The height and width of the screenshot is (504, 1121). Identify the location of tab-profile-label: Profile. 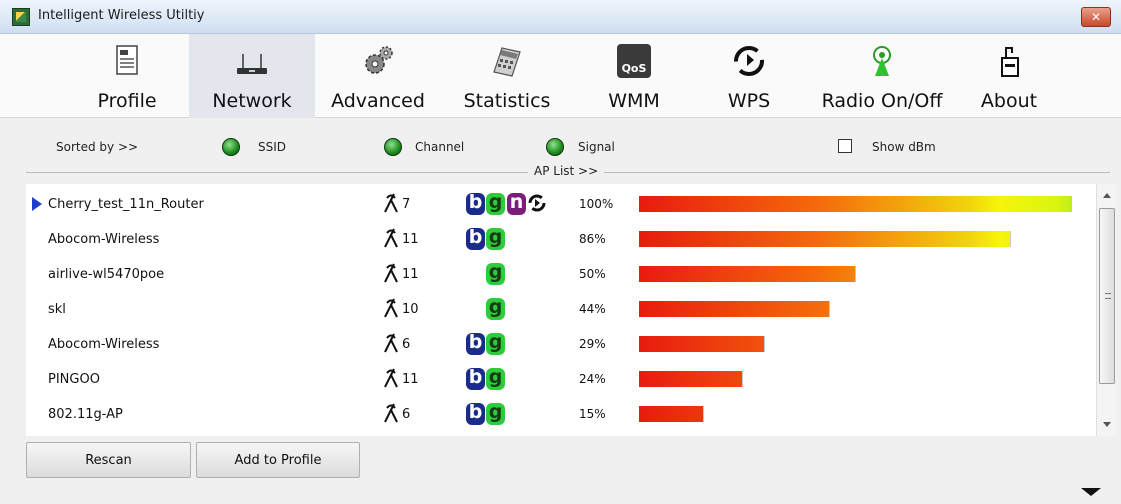
(127, 101).